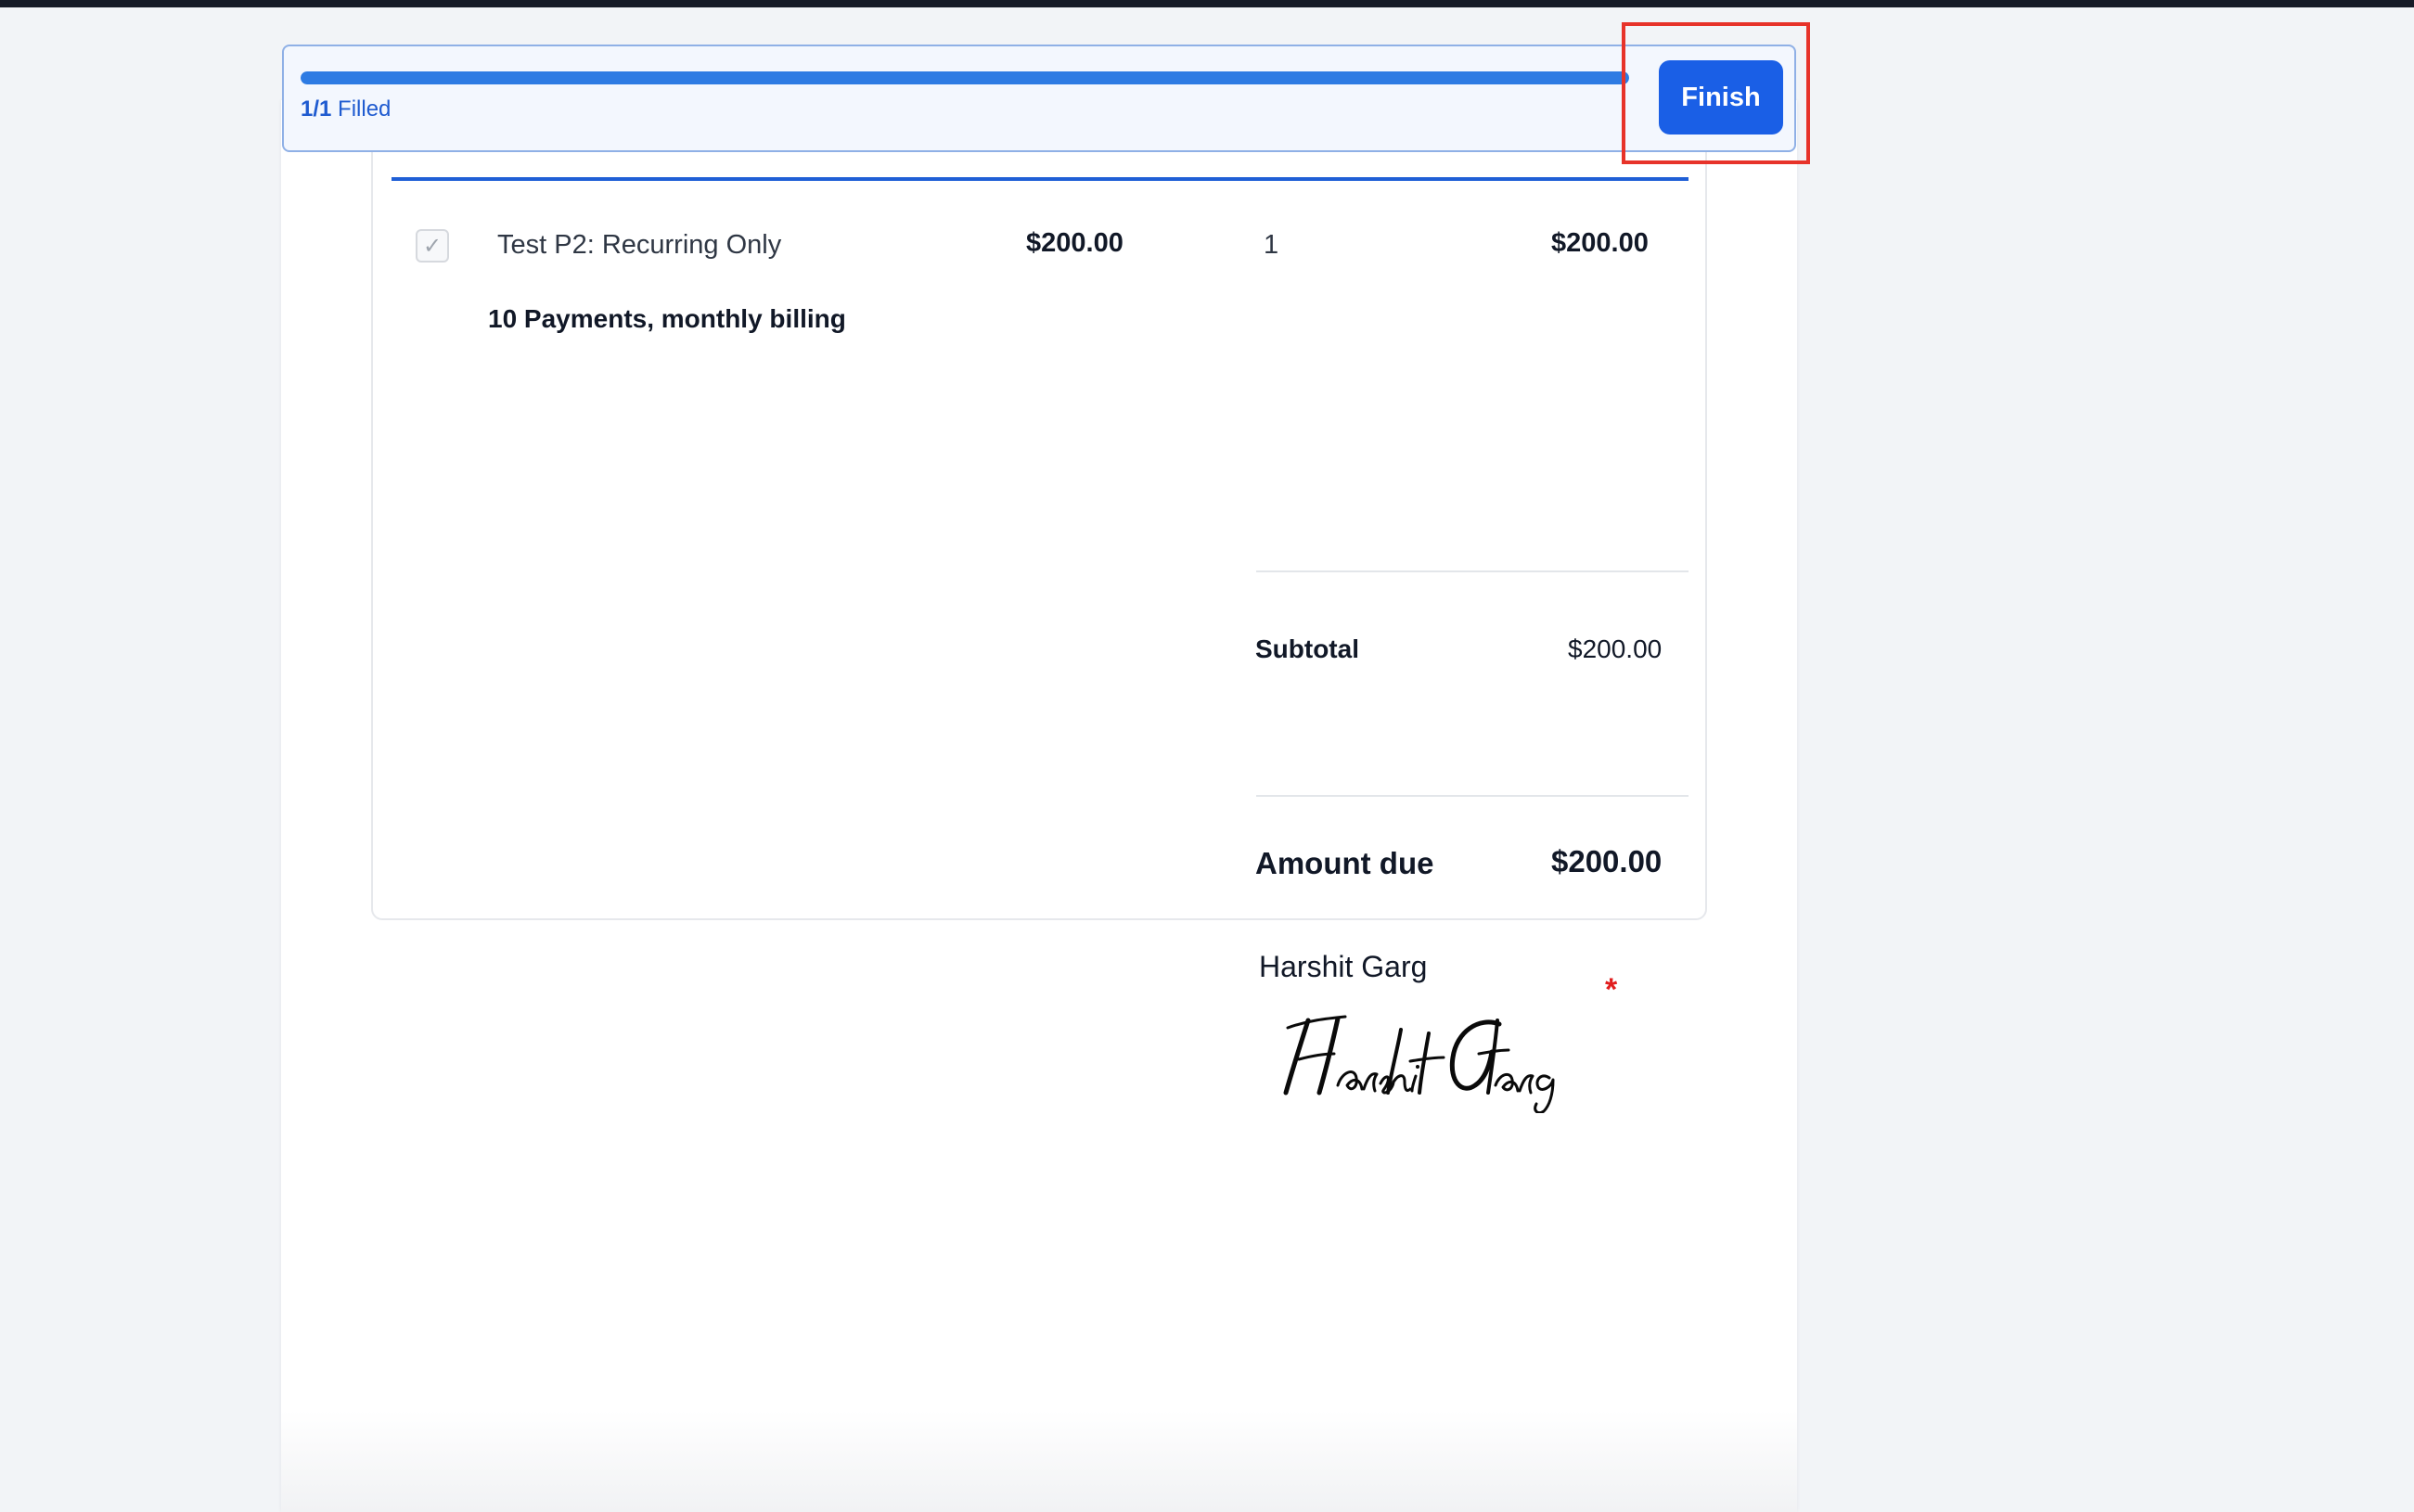 The width and height of the screenshot is (2414, 1512). What do you see at coordinates (1343, 967) in the screenshot?
I see `signer-name: Harshit Garg` at bounding box center [1343, 967].